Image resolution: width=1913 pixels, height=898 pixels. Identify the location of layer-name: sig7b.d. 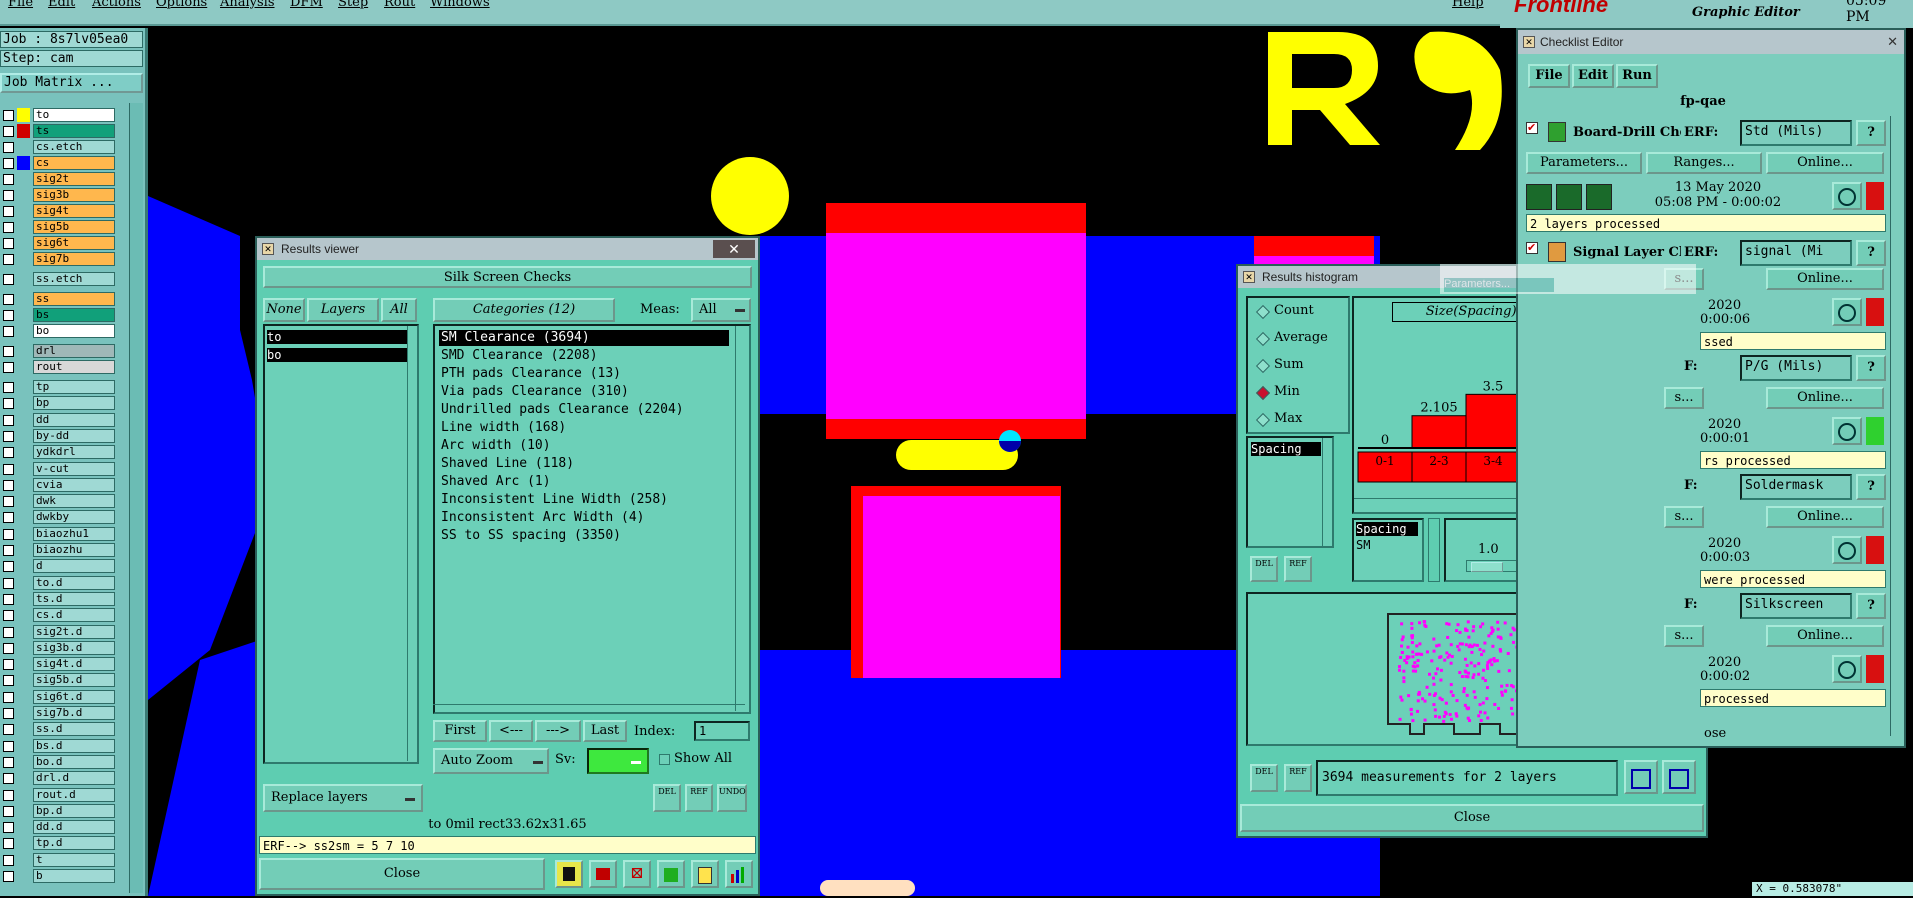
(74, 713).